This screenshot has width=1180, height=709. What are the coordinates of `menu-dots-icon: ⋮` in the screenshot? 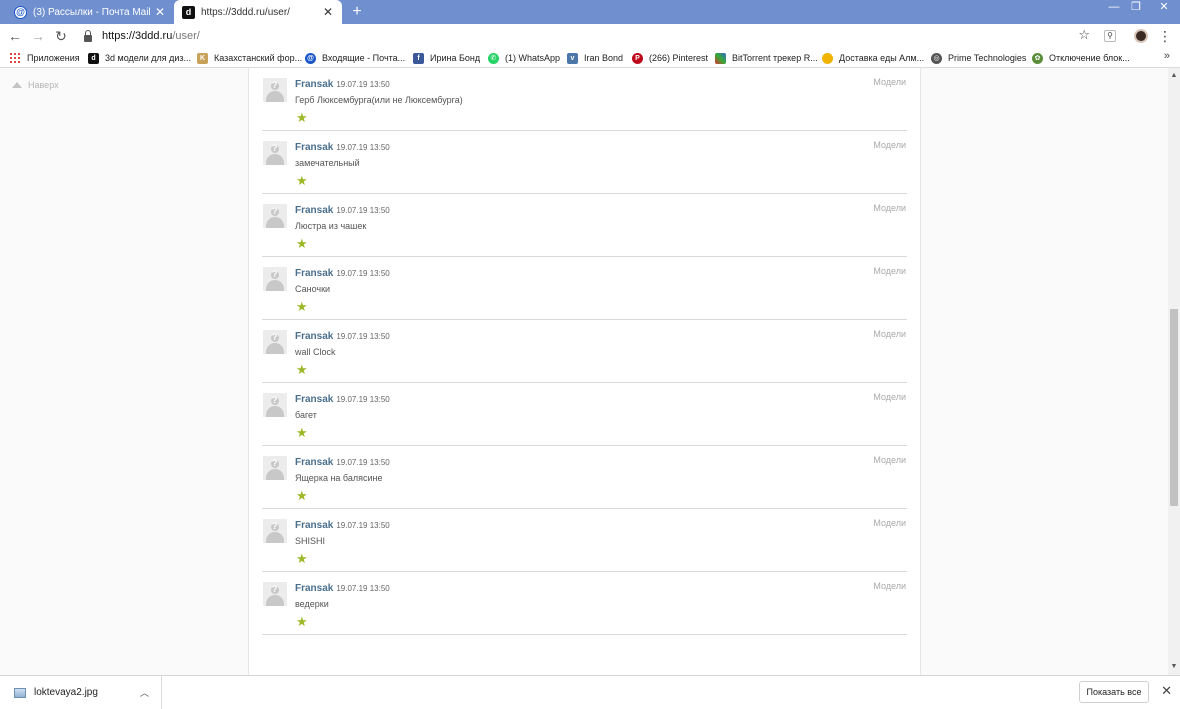 It's located at (1165, 36).